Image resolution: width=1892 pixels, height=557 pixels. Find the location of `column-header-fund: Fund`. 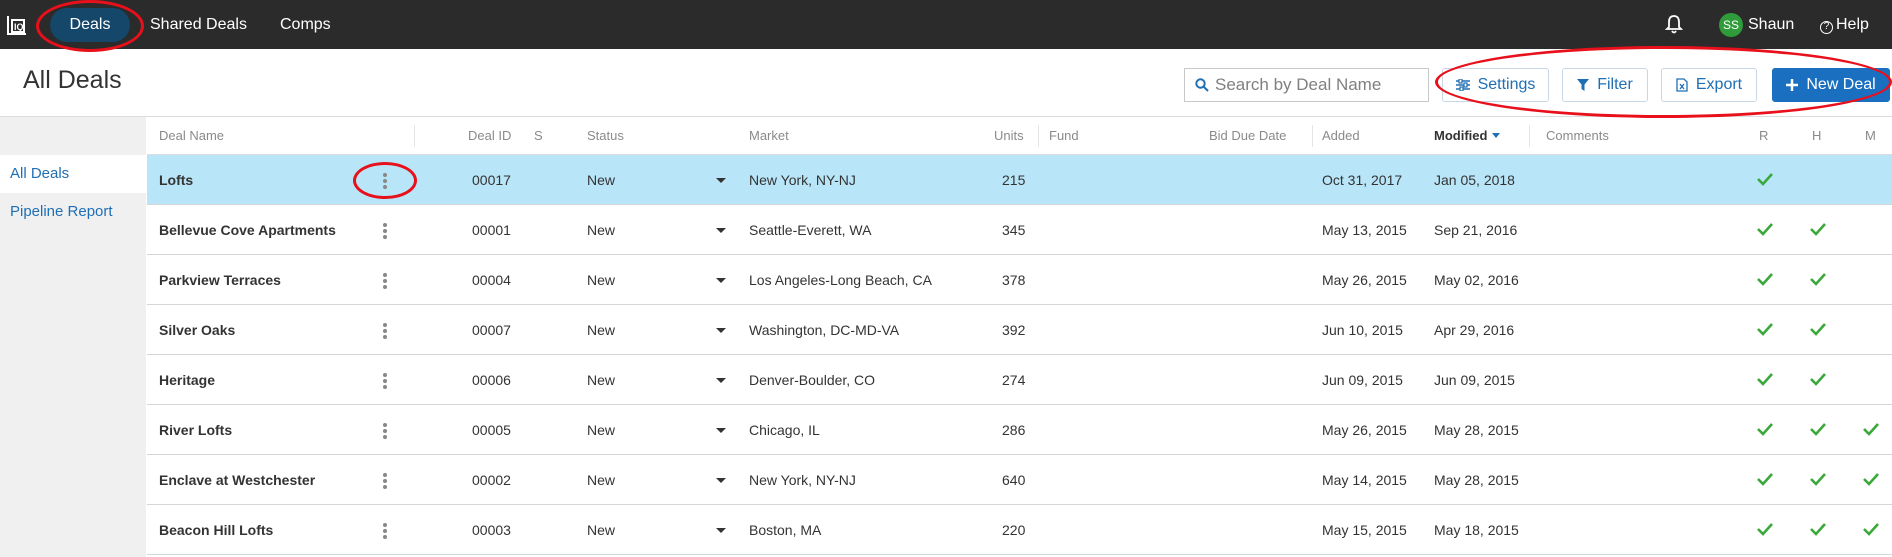

column-header-fund: Fund is located at coordinates (1064, 136).